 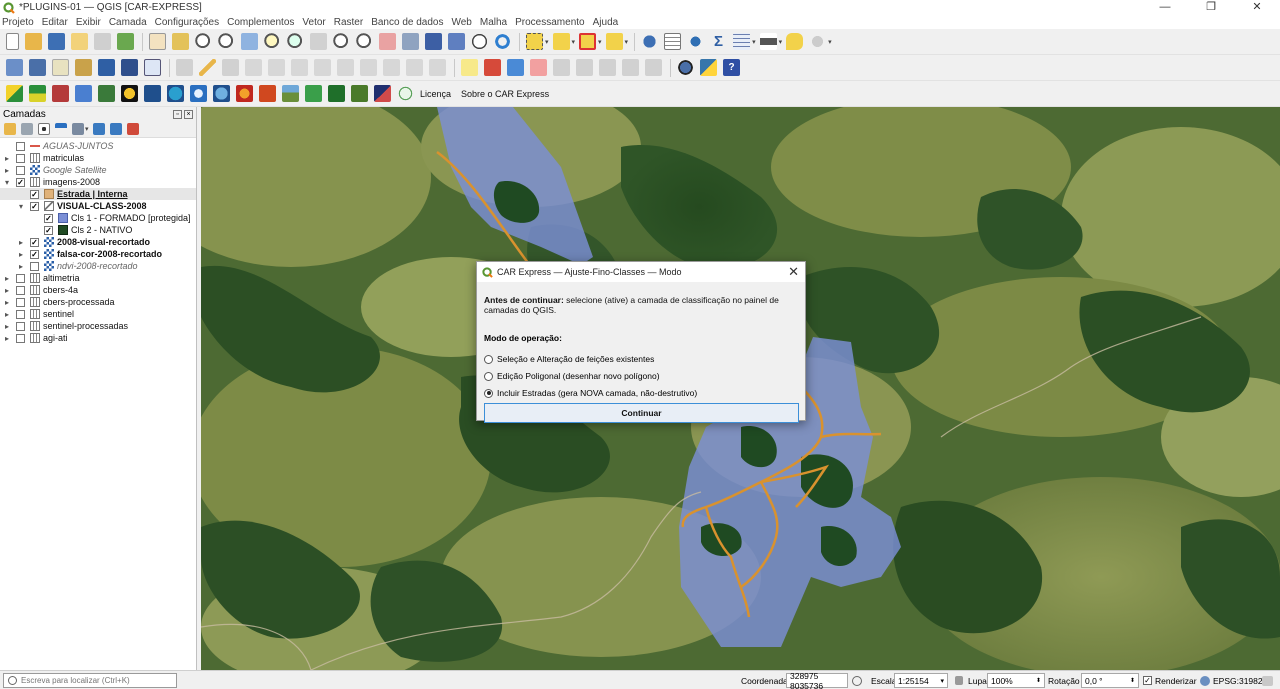 I want to click on filter-legend-icon, so click(x=61, y=129).